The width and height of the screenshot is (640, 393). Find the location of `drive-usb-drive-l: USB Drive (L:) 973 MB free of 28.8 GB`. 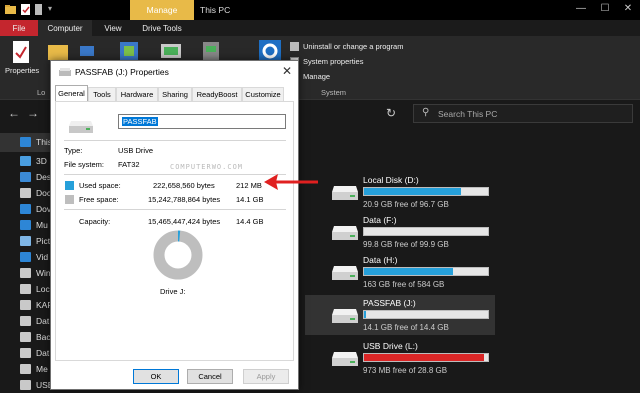

drive-usb-drive-l: USB Drive (L:) 973 MB free of 28.8 GB is located at coordinates (400, 358).